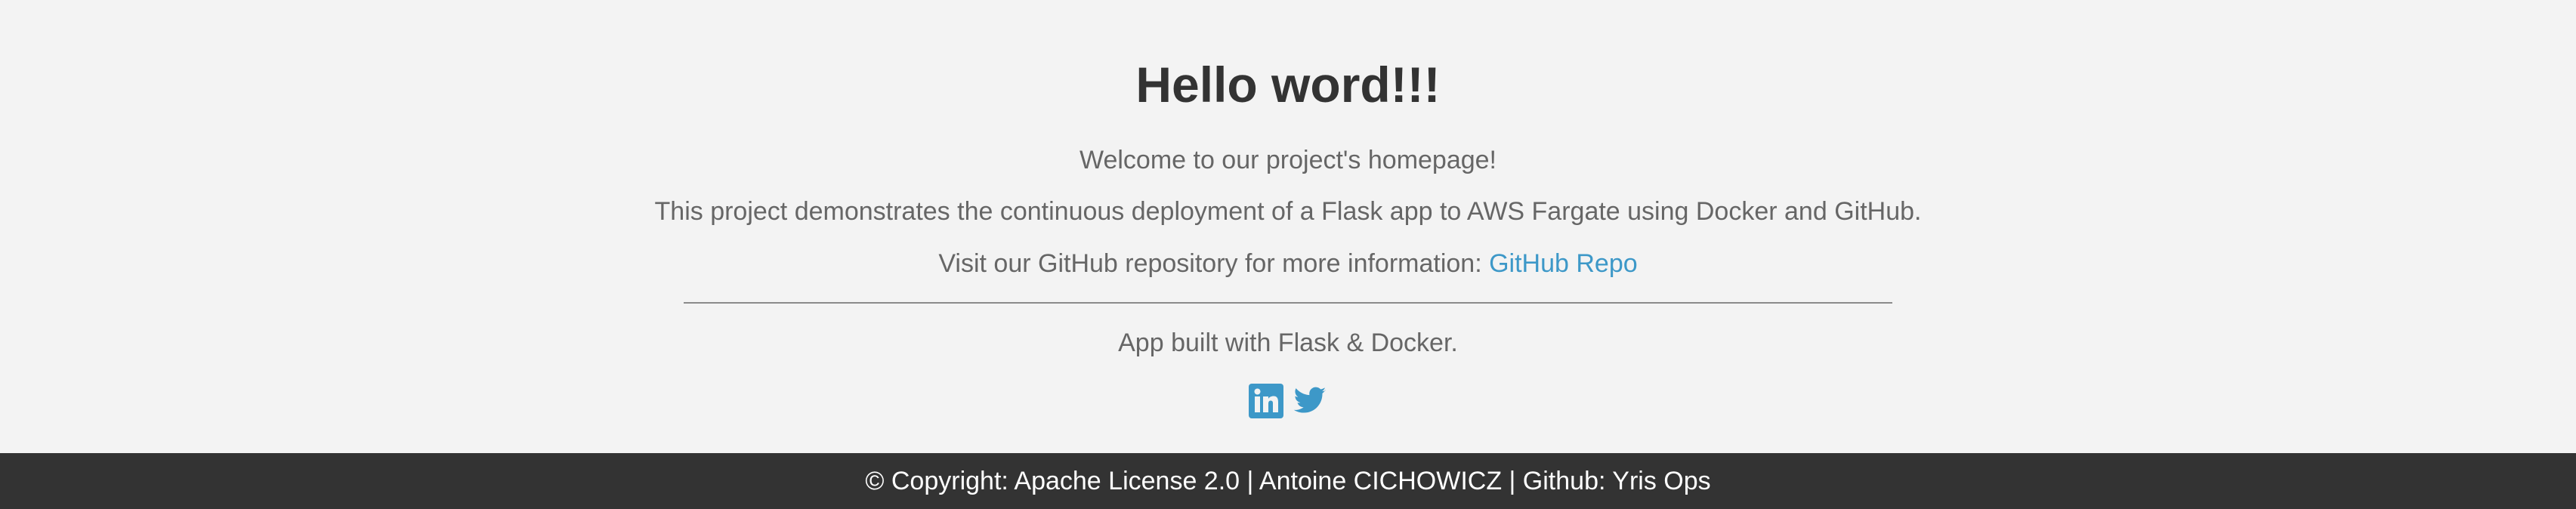 This screenshot has width=2576, height=509. I want to click on built-with-text: App built with Flask & Docker., so click(1288, 343).